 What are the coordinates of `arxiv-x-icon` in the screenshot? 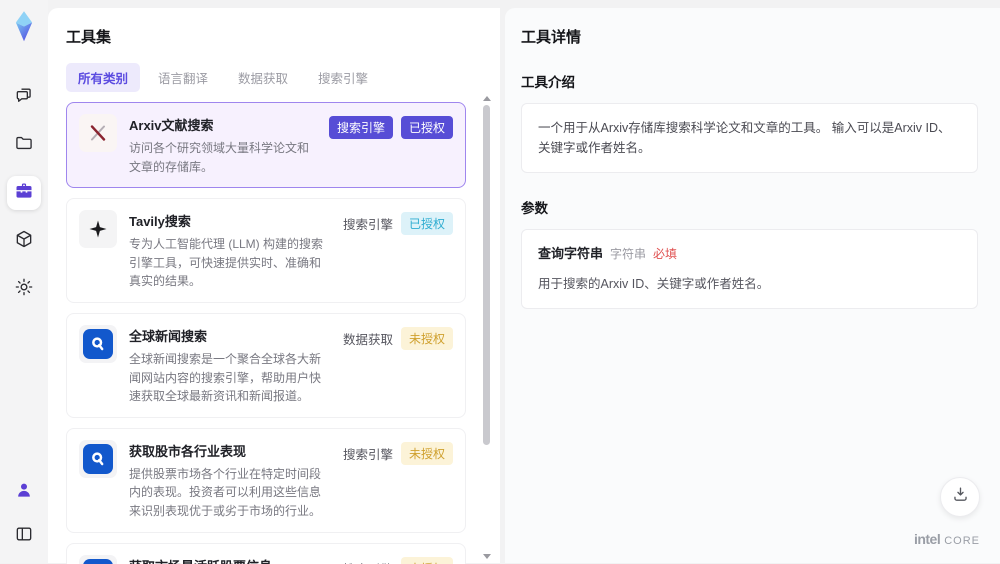 It's located at (98, 133).